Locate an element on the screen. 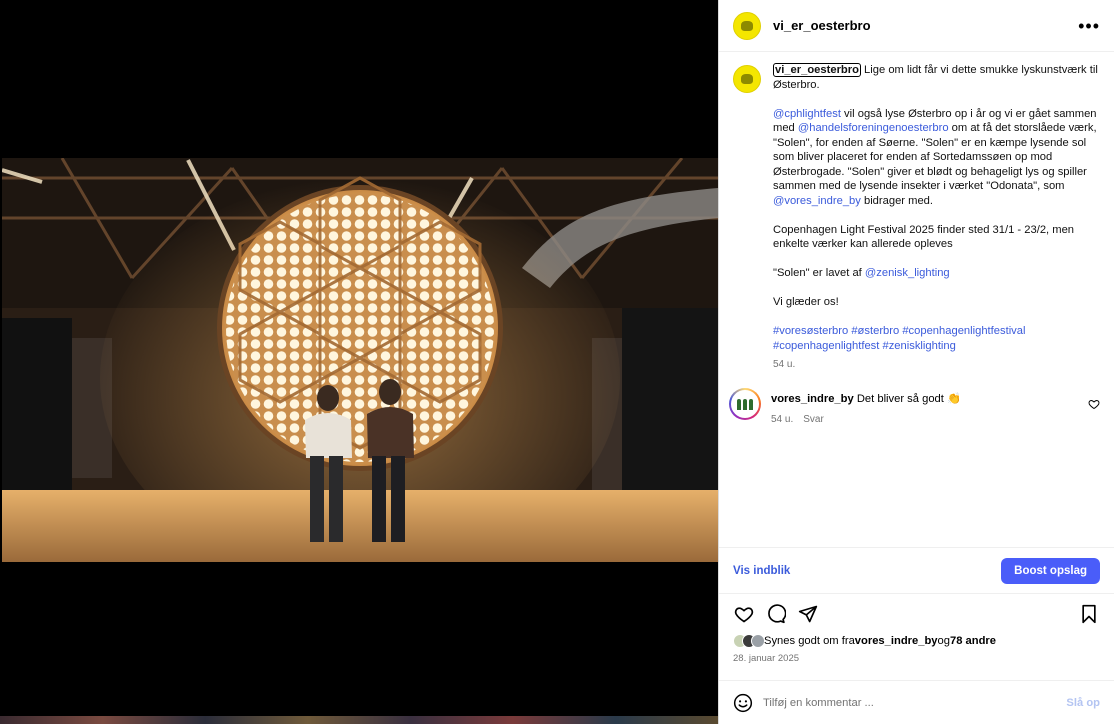 The width and height of the screenshot is (1114, 724). post-comment-button: Slå op is located at coordinates (1083, 703).